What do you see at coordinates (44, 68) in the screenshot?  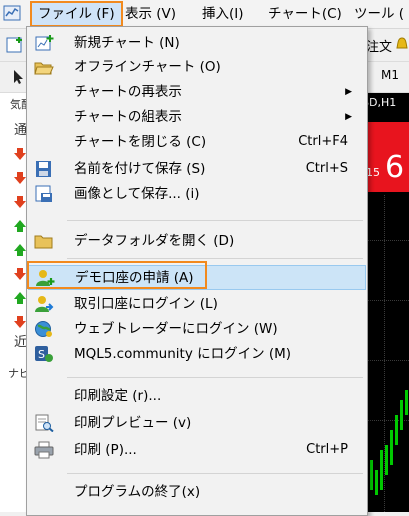 I see `folder-open-icon` at bounding box center [44, 68].